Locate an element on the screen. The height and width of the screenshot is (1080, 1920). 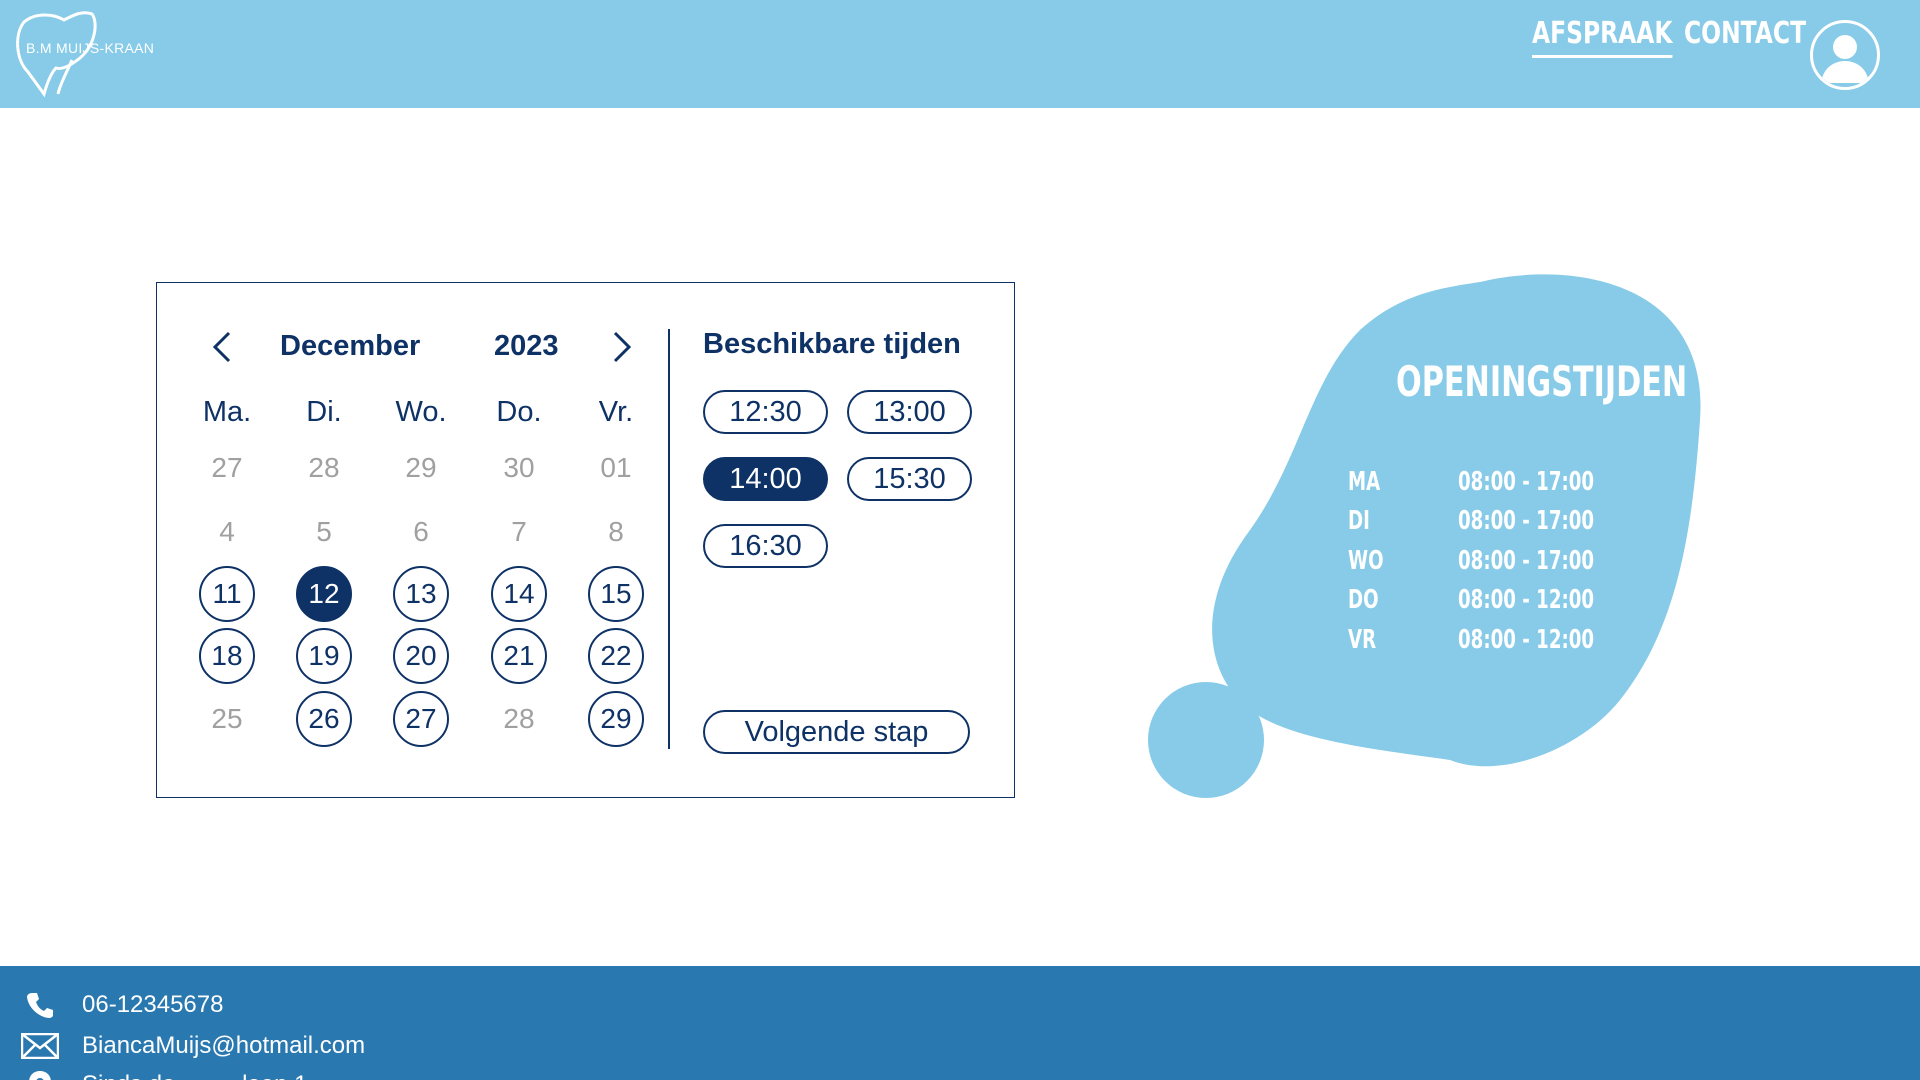
calendar-day-available: 18 is located at coordinates (227, 656).